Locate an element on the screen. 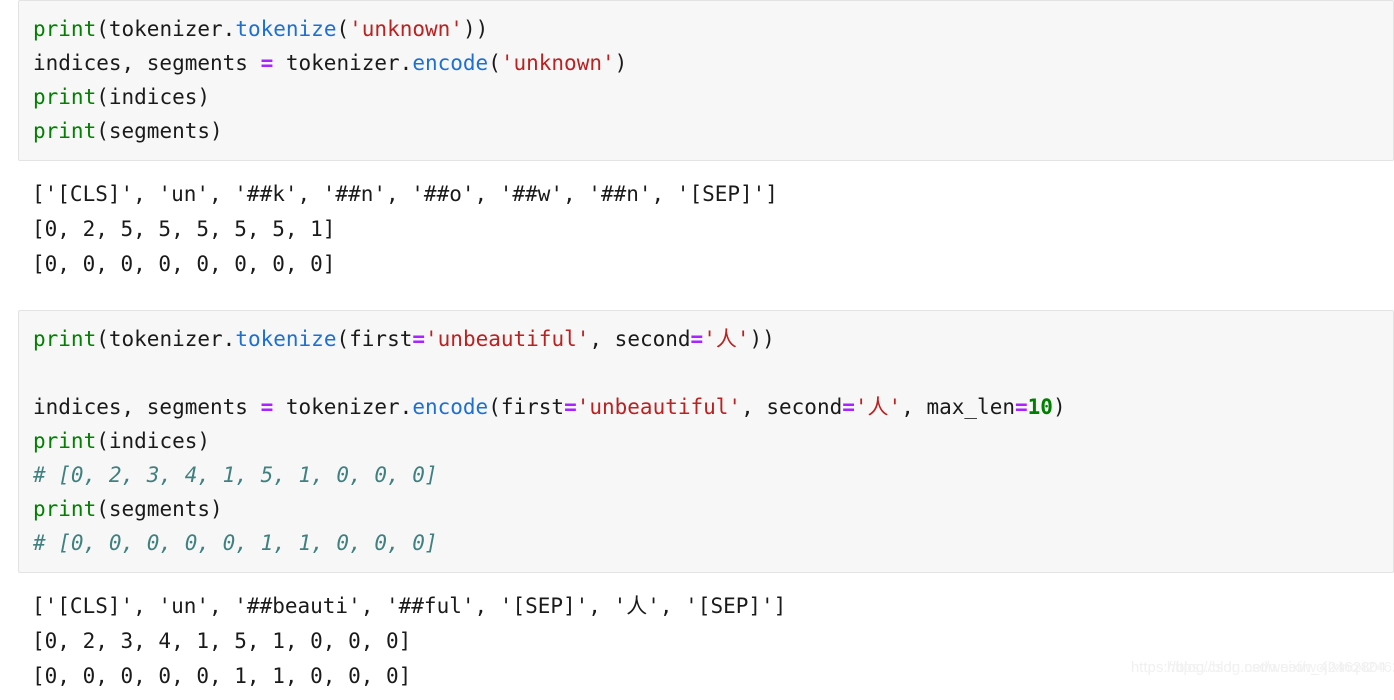 This screenshot has height=700, width=1394. code-token: 10 is located at coordinates (1040, 407).